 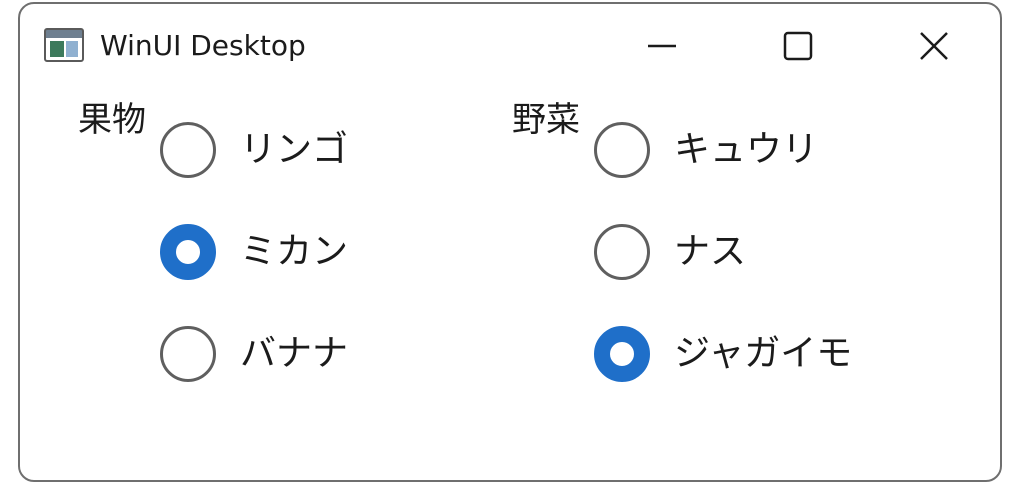 I want to click on radio-option-mikan: ミカン, so click(x=254, y=252).